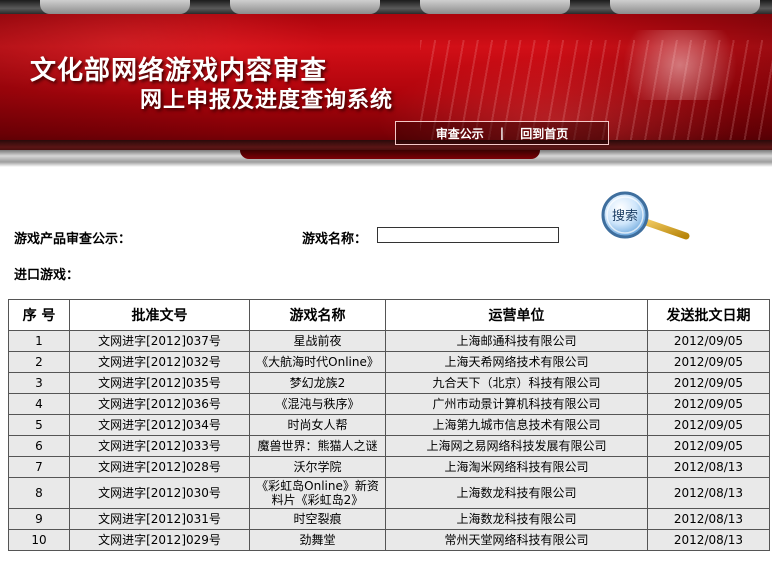  I want to click on cell-game-name: 沃尔学院, so click(317, 467).